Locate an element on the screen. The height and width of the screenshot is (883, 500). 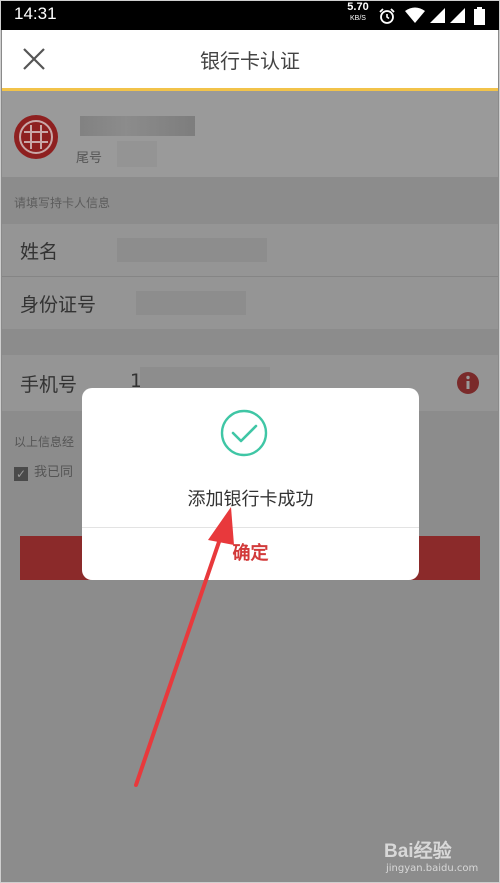
info-icon is located at coordinates (468, 383).